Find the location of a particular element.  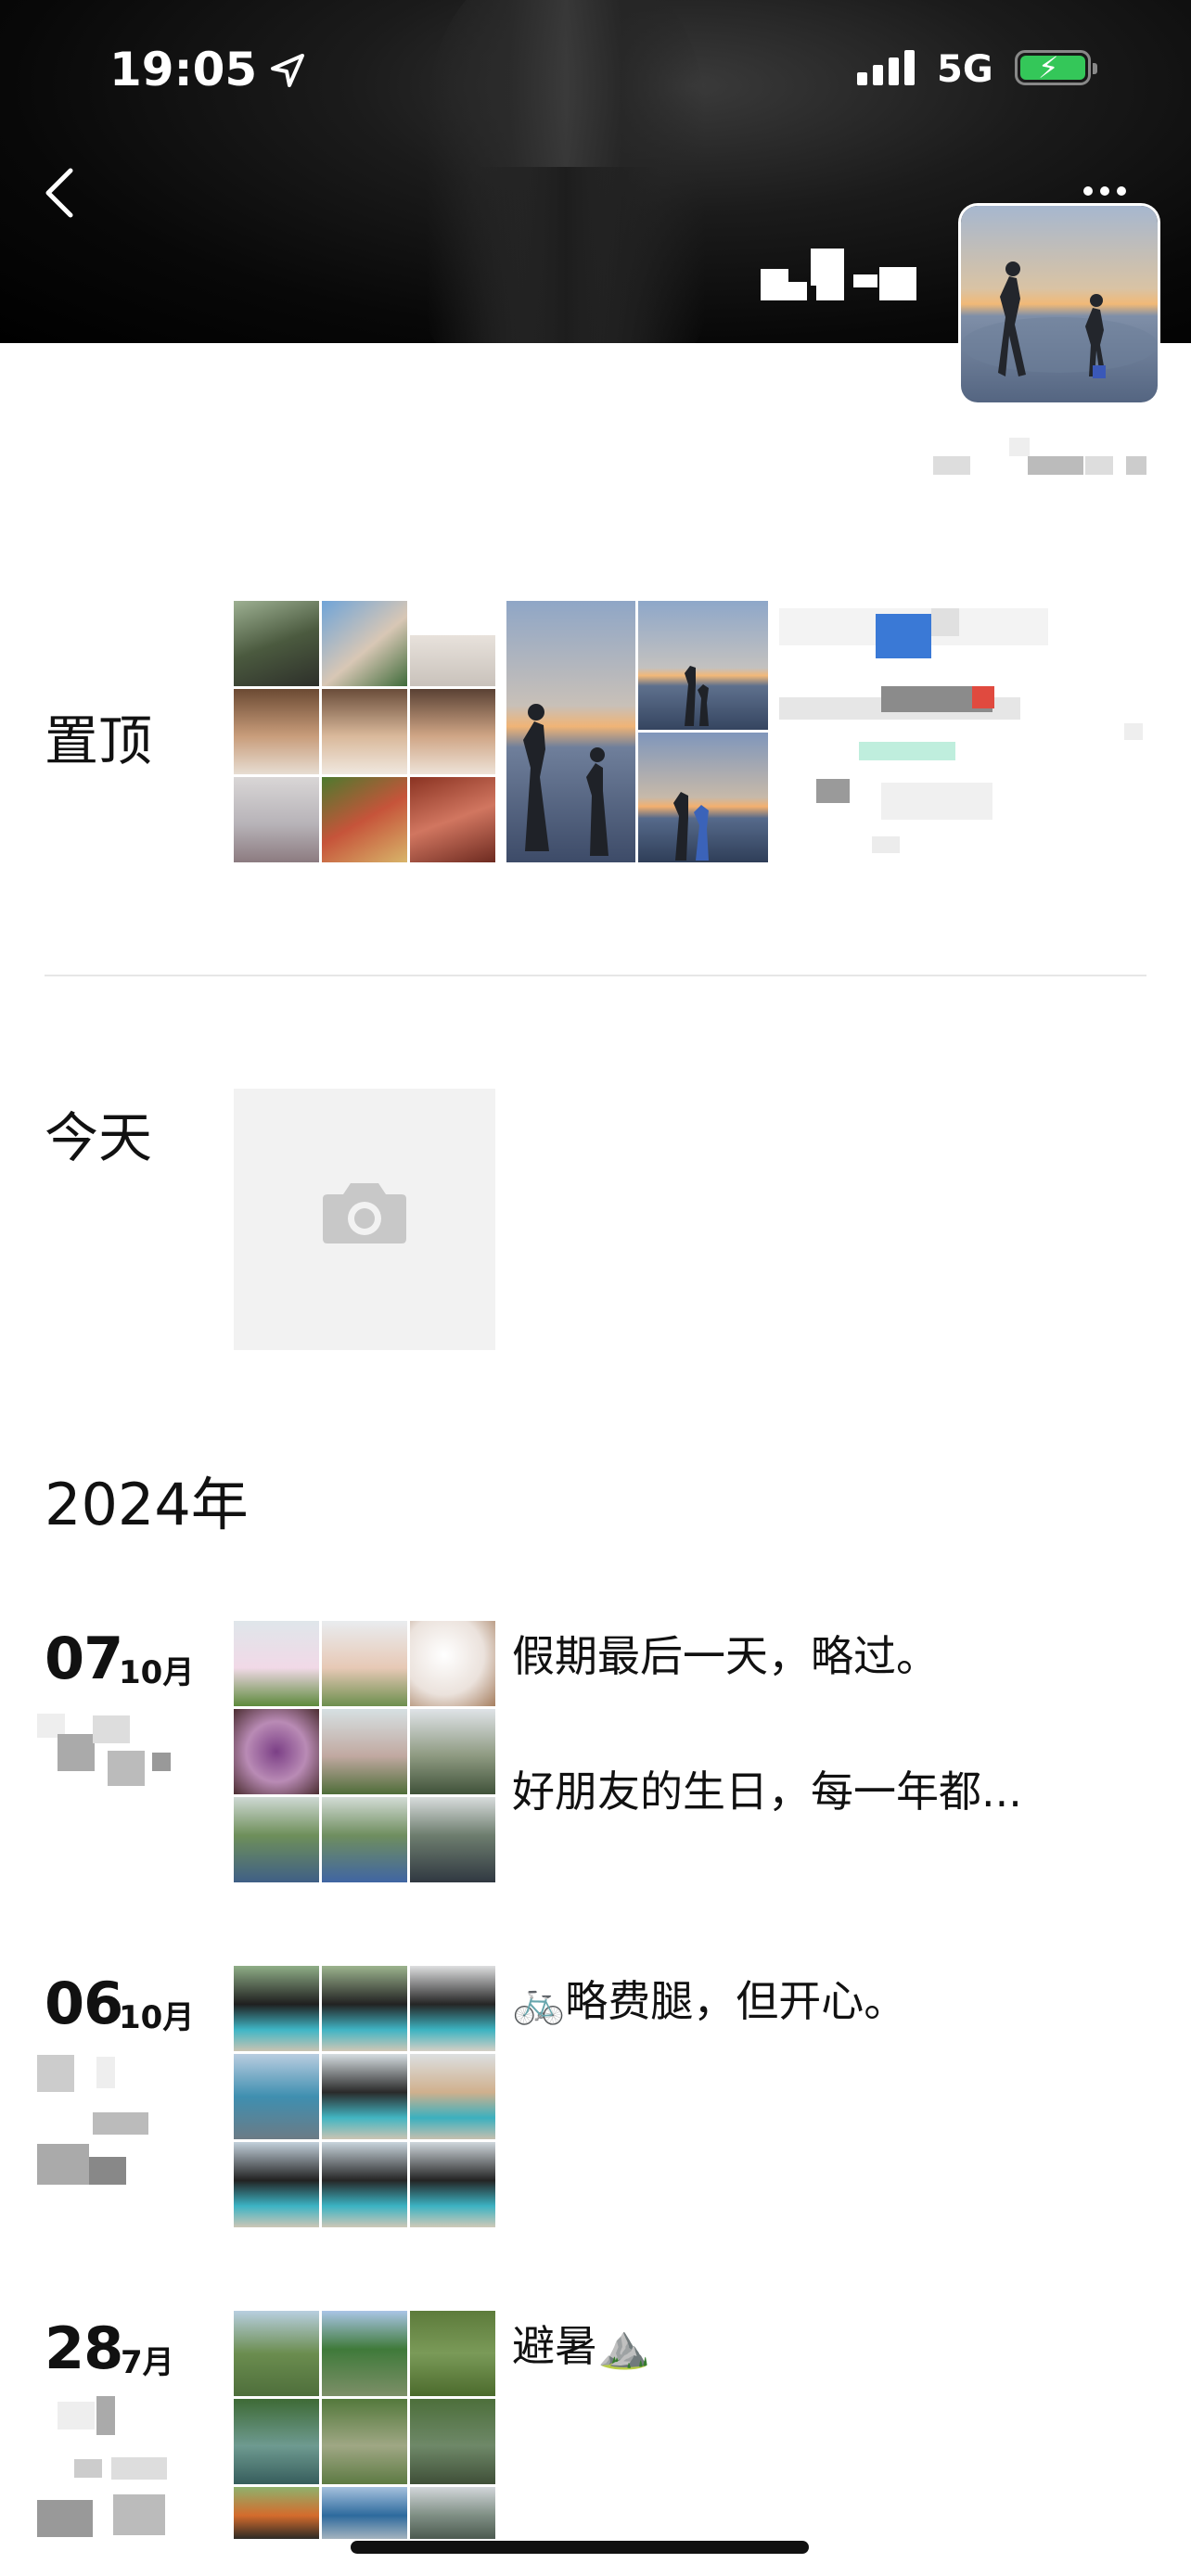

cover-figure-shadow is located at coordinates (566, 255).